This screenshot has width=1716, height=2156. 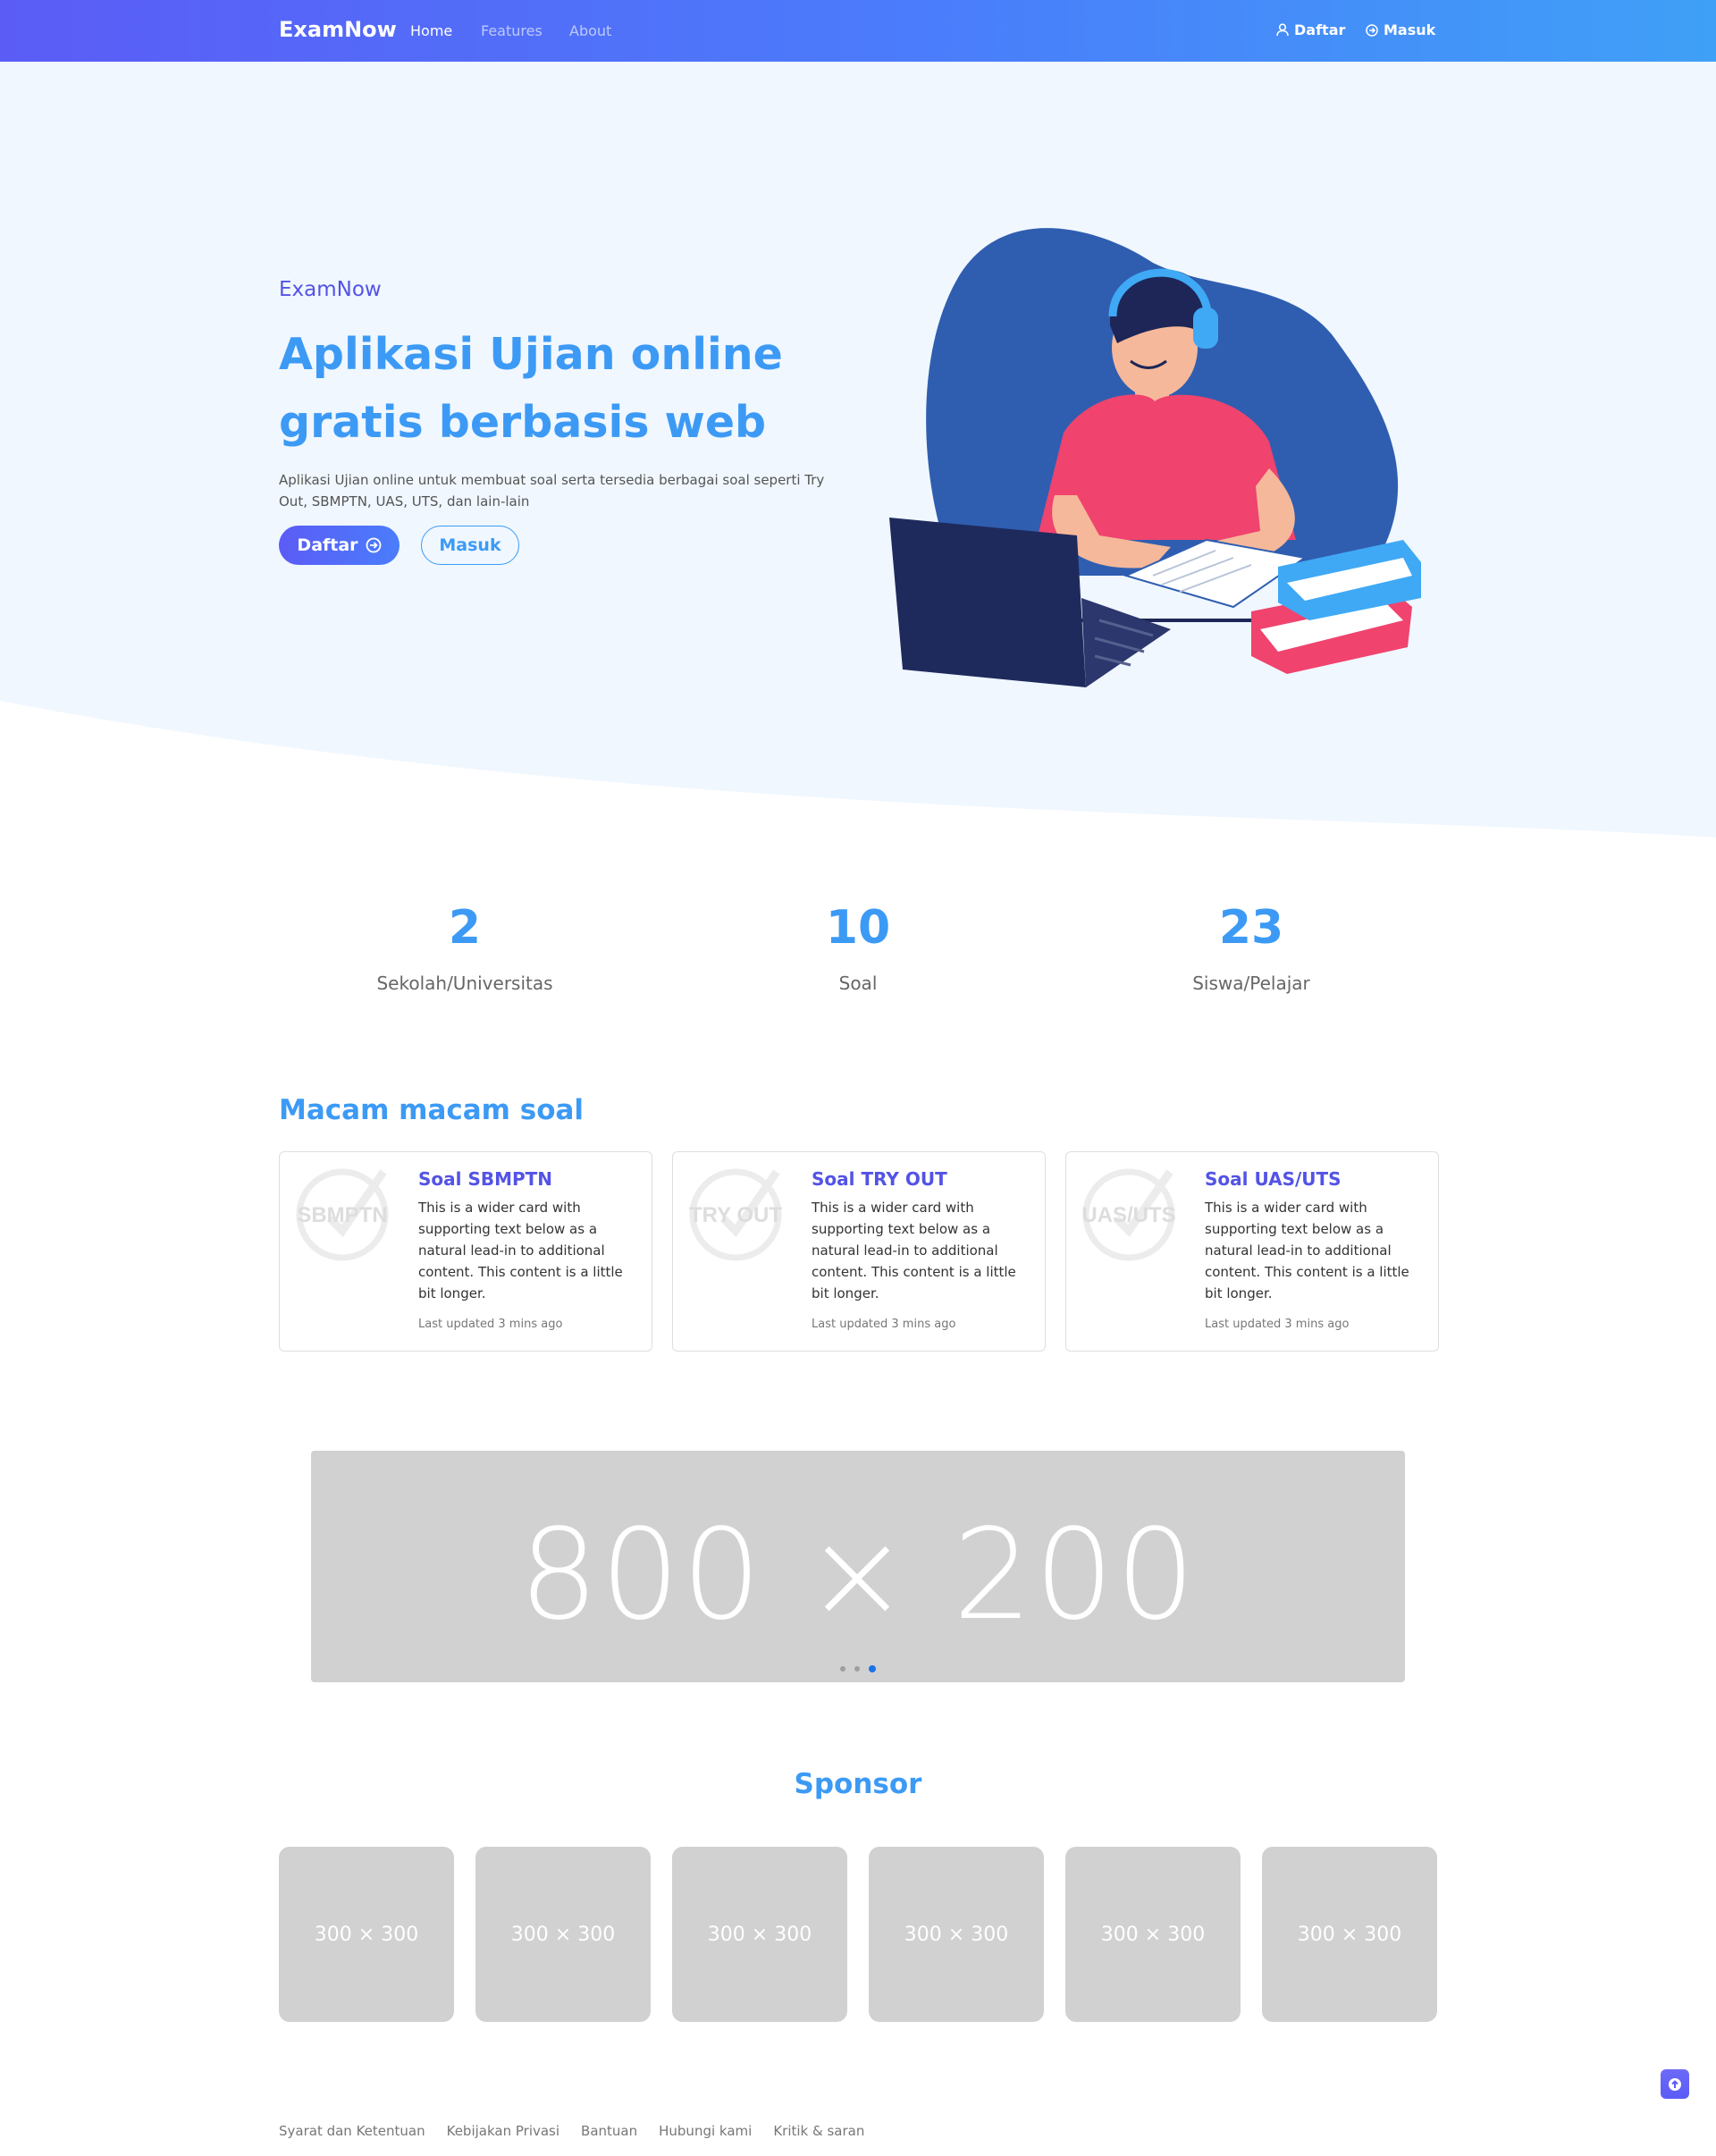 I want to click on footer-link-contact: Hubungi kami, so click(x=706, y=2131).